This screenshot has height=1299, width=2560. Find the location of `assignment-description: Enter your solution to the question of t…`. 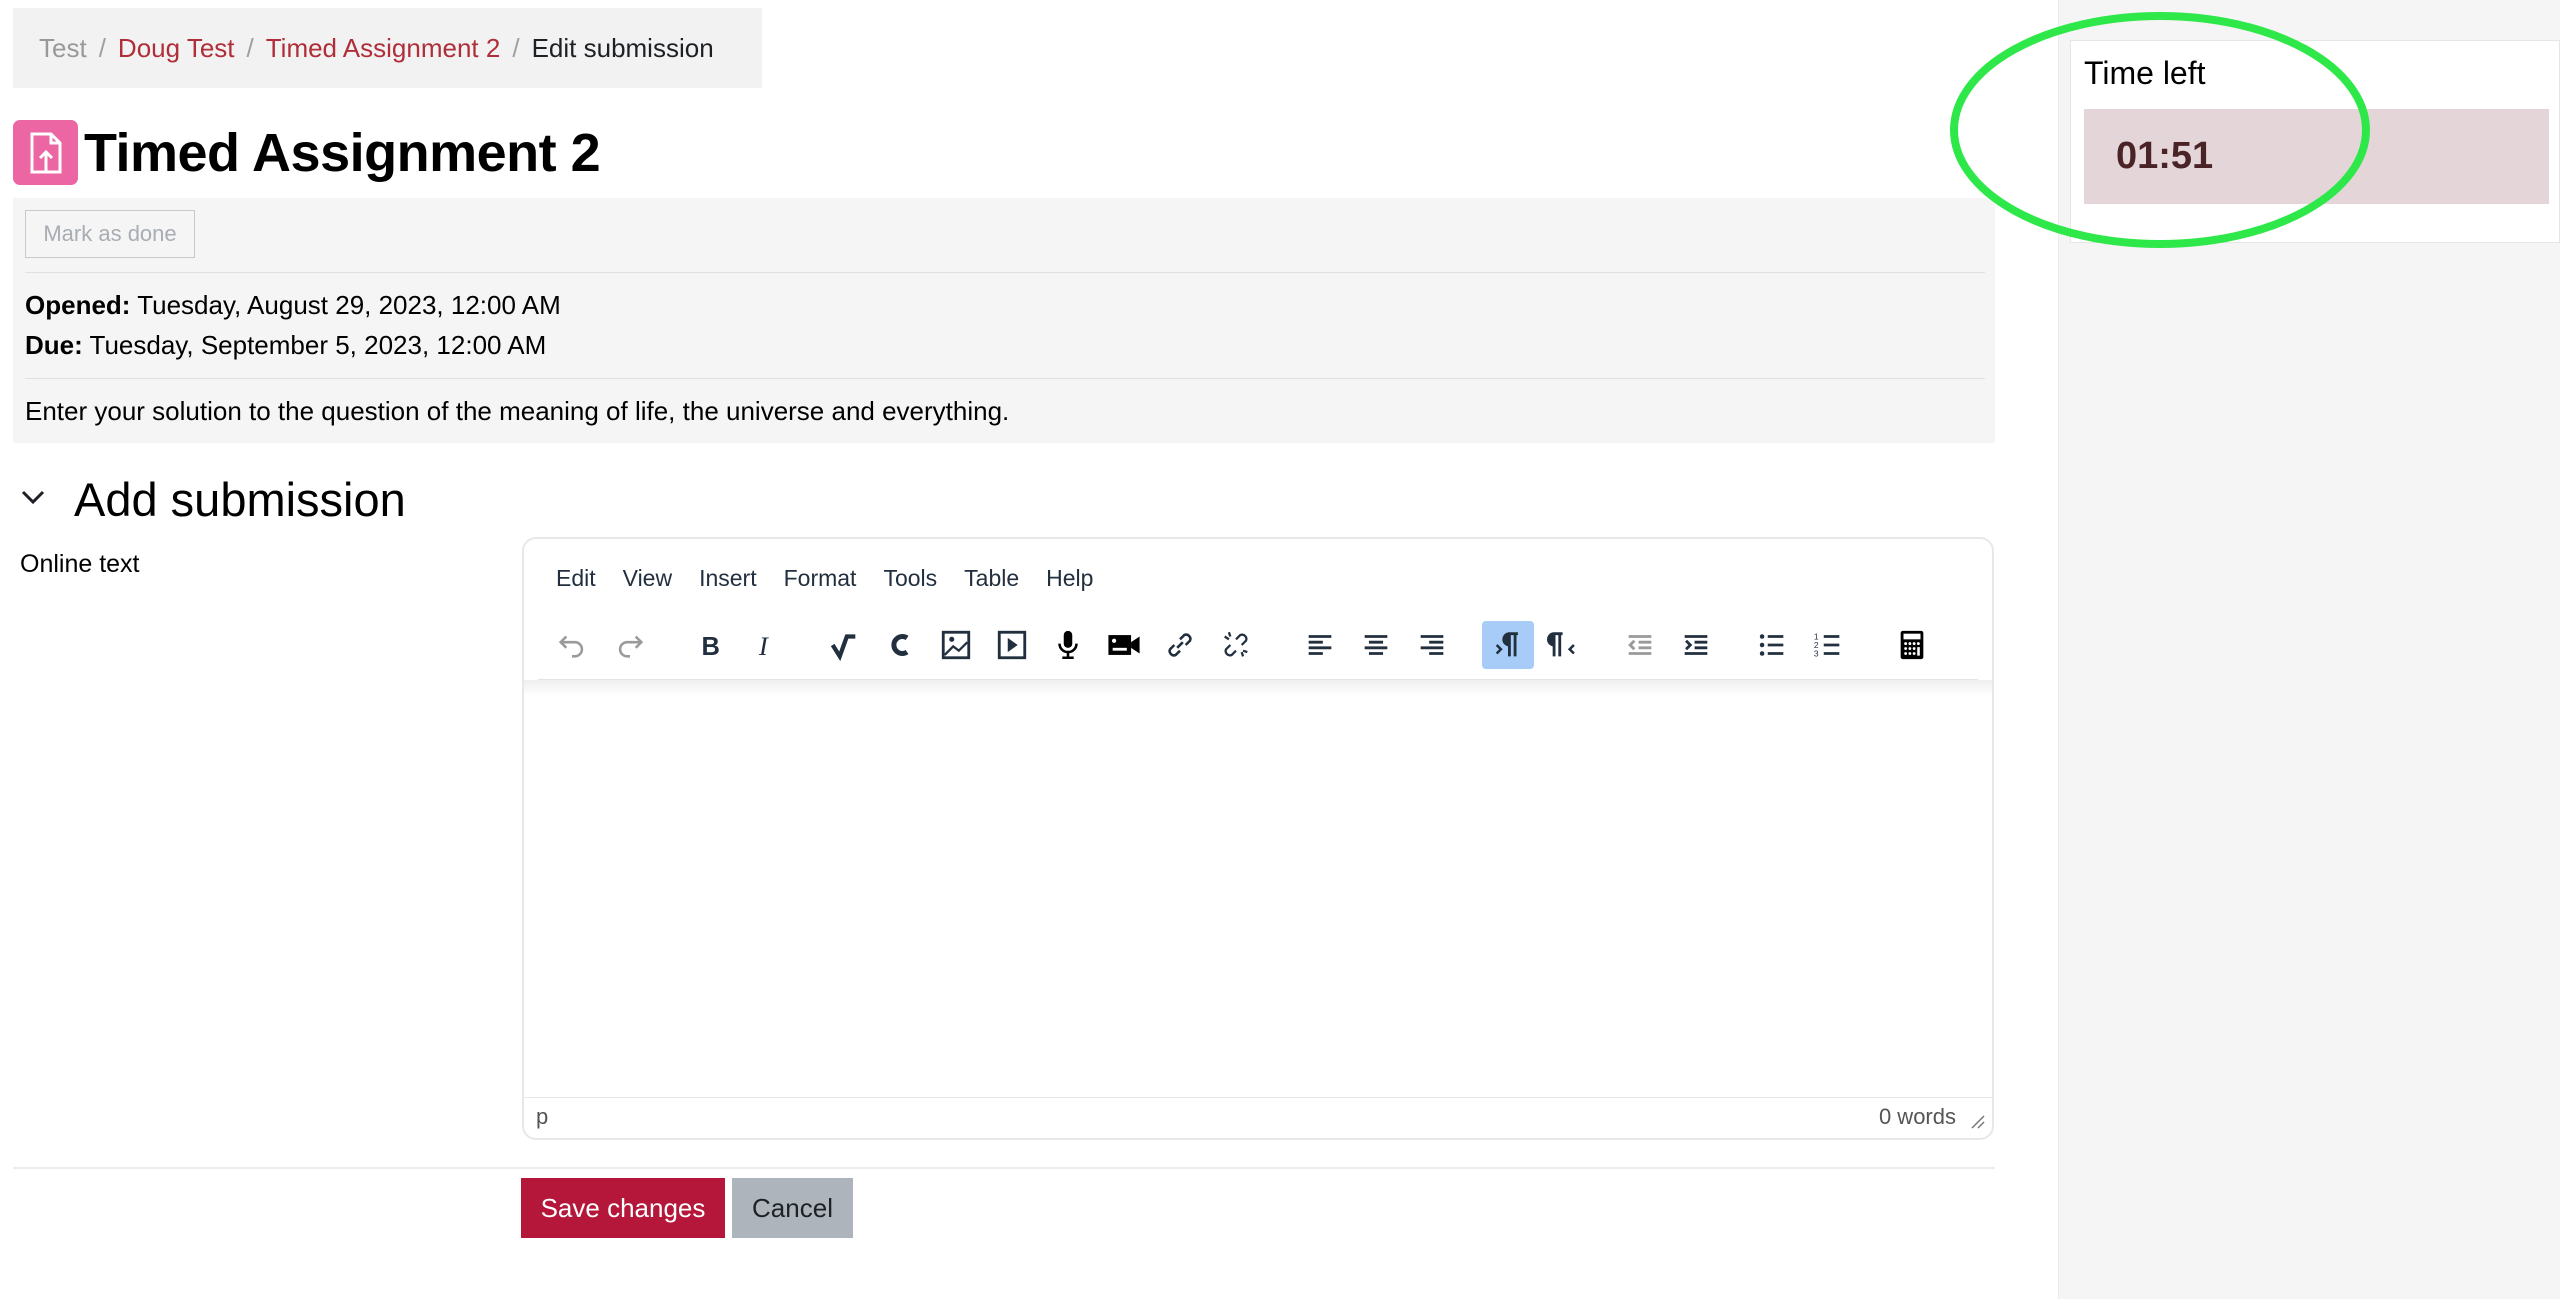

assignment-description: Enter your solution to the question of t… is located at coordinates (517, 411).